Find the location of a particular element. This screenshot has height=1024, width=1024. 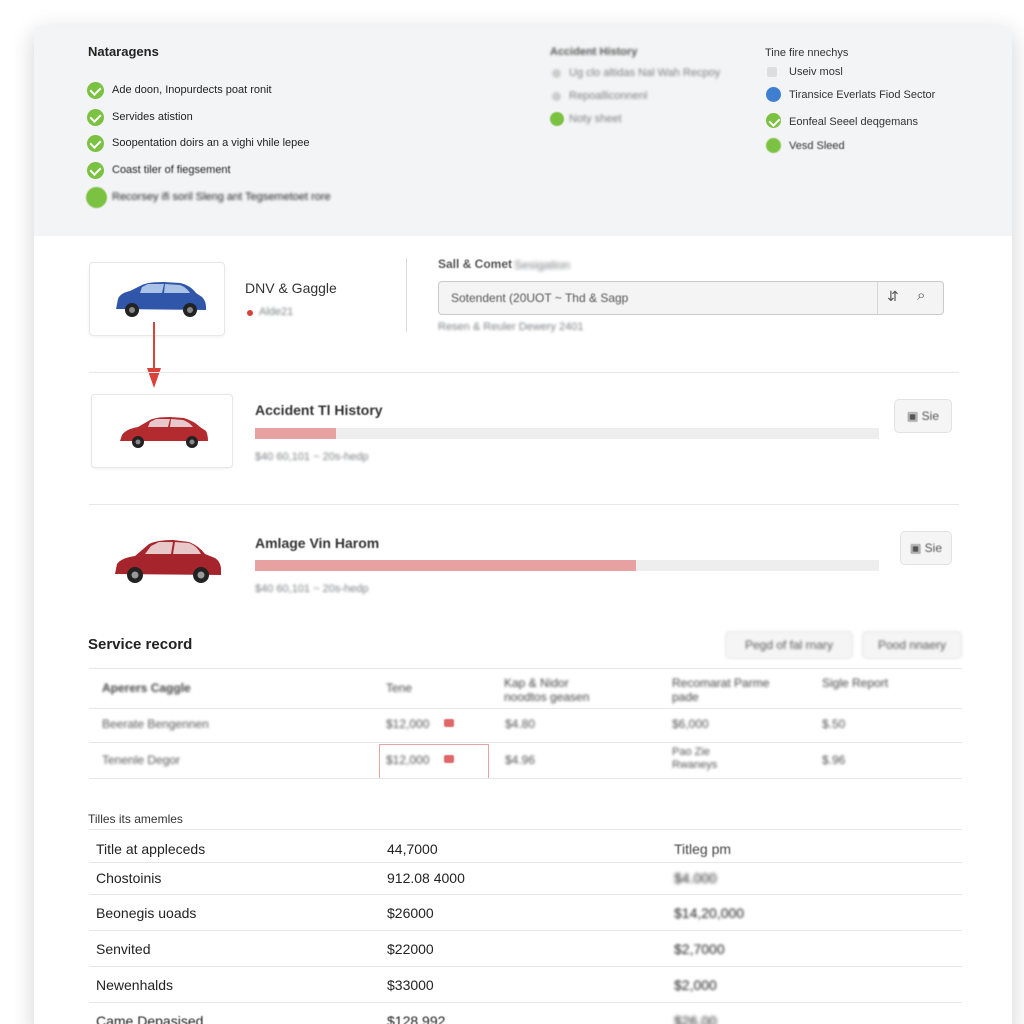

table-cell: Beerate Bengennen is located at coordinates (155, 724).